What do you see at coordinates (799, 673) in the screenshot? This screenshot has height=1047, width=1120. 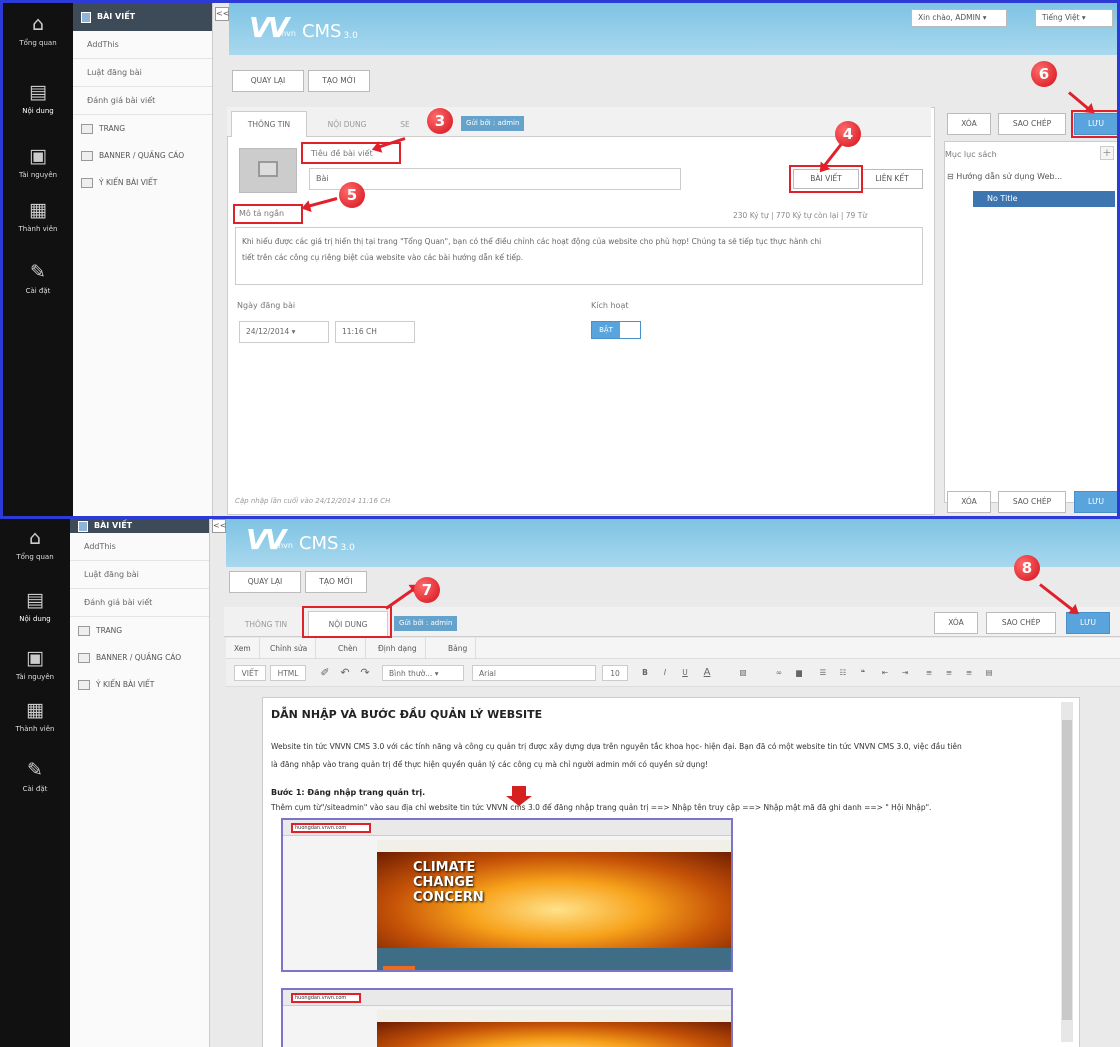 I see `image-icon: ▆` at bounding box center [799, 673].